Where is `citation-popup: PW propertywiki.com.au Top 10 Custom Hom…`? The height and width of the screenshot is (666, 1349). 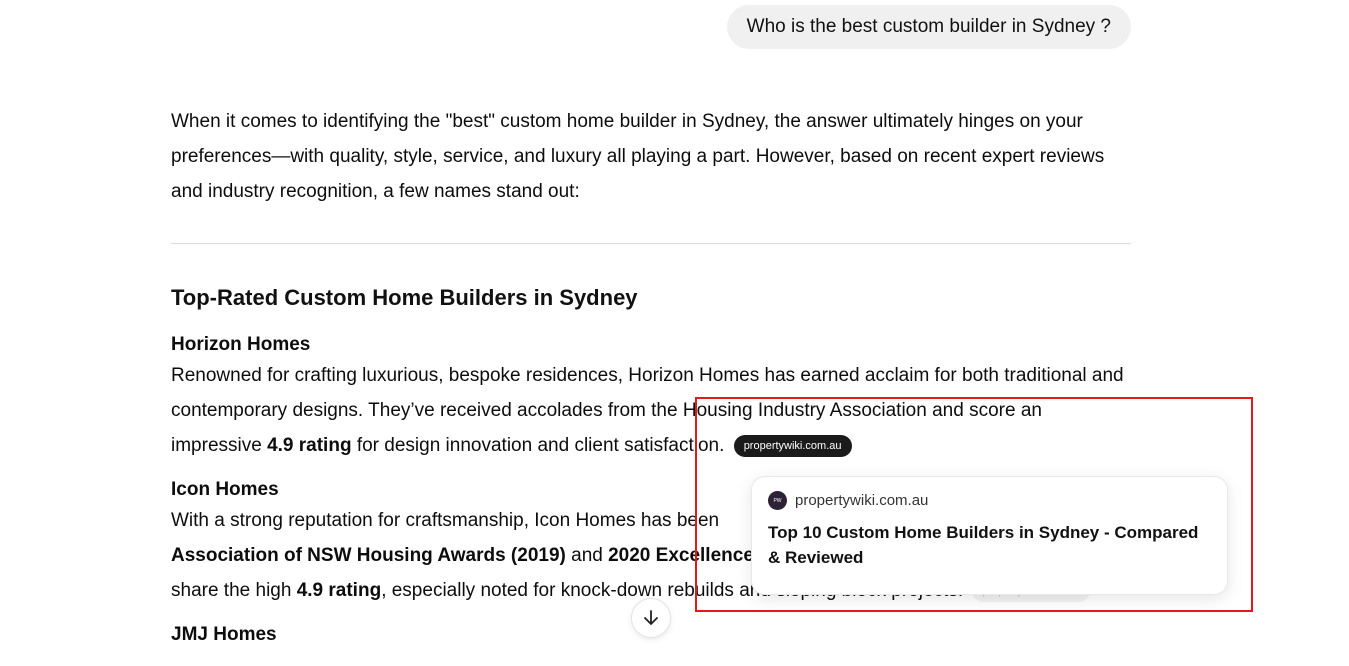
citation-popup: PW propertywiki.com.au Top 10 Custom Hom… is located at coordinates (989, 535).